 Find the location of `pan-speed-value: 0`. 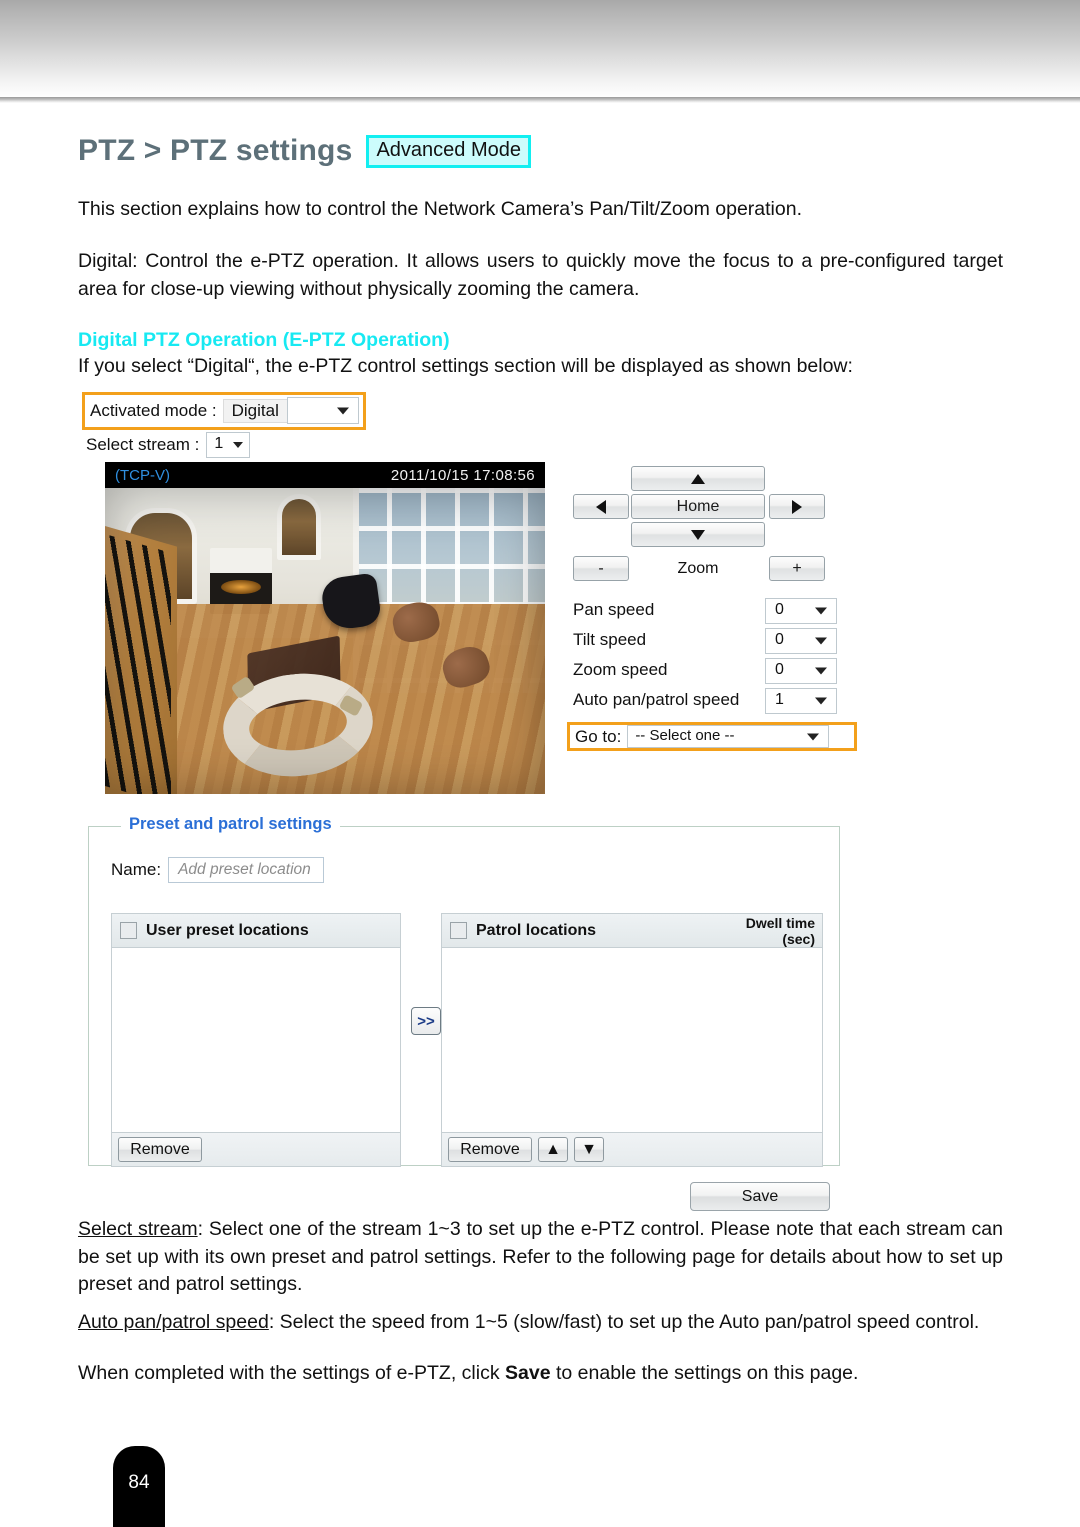

pan-speed-value: 0 is located at coordinates (779, 609).